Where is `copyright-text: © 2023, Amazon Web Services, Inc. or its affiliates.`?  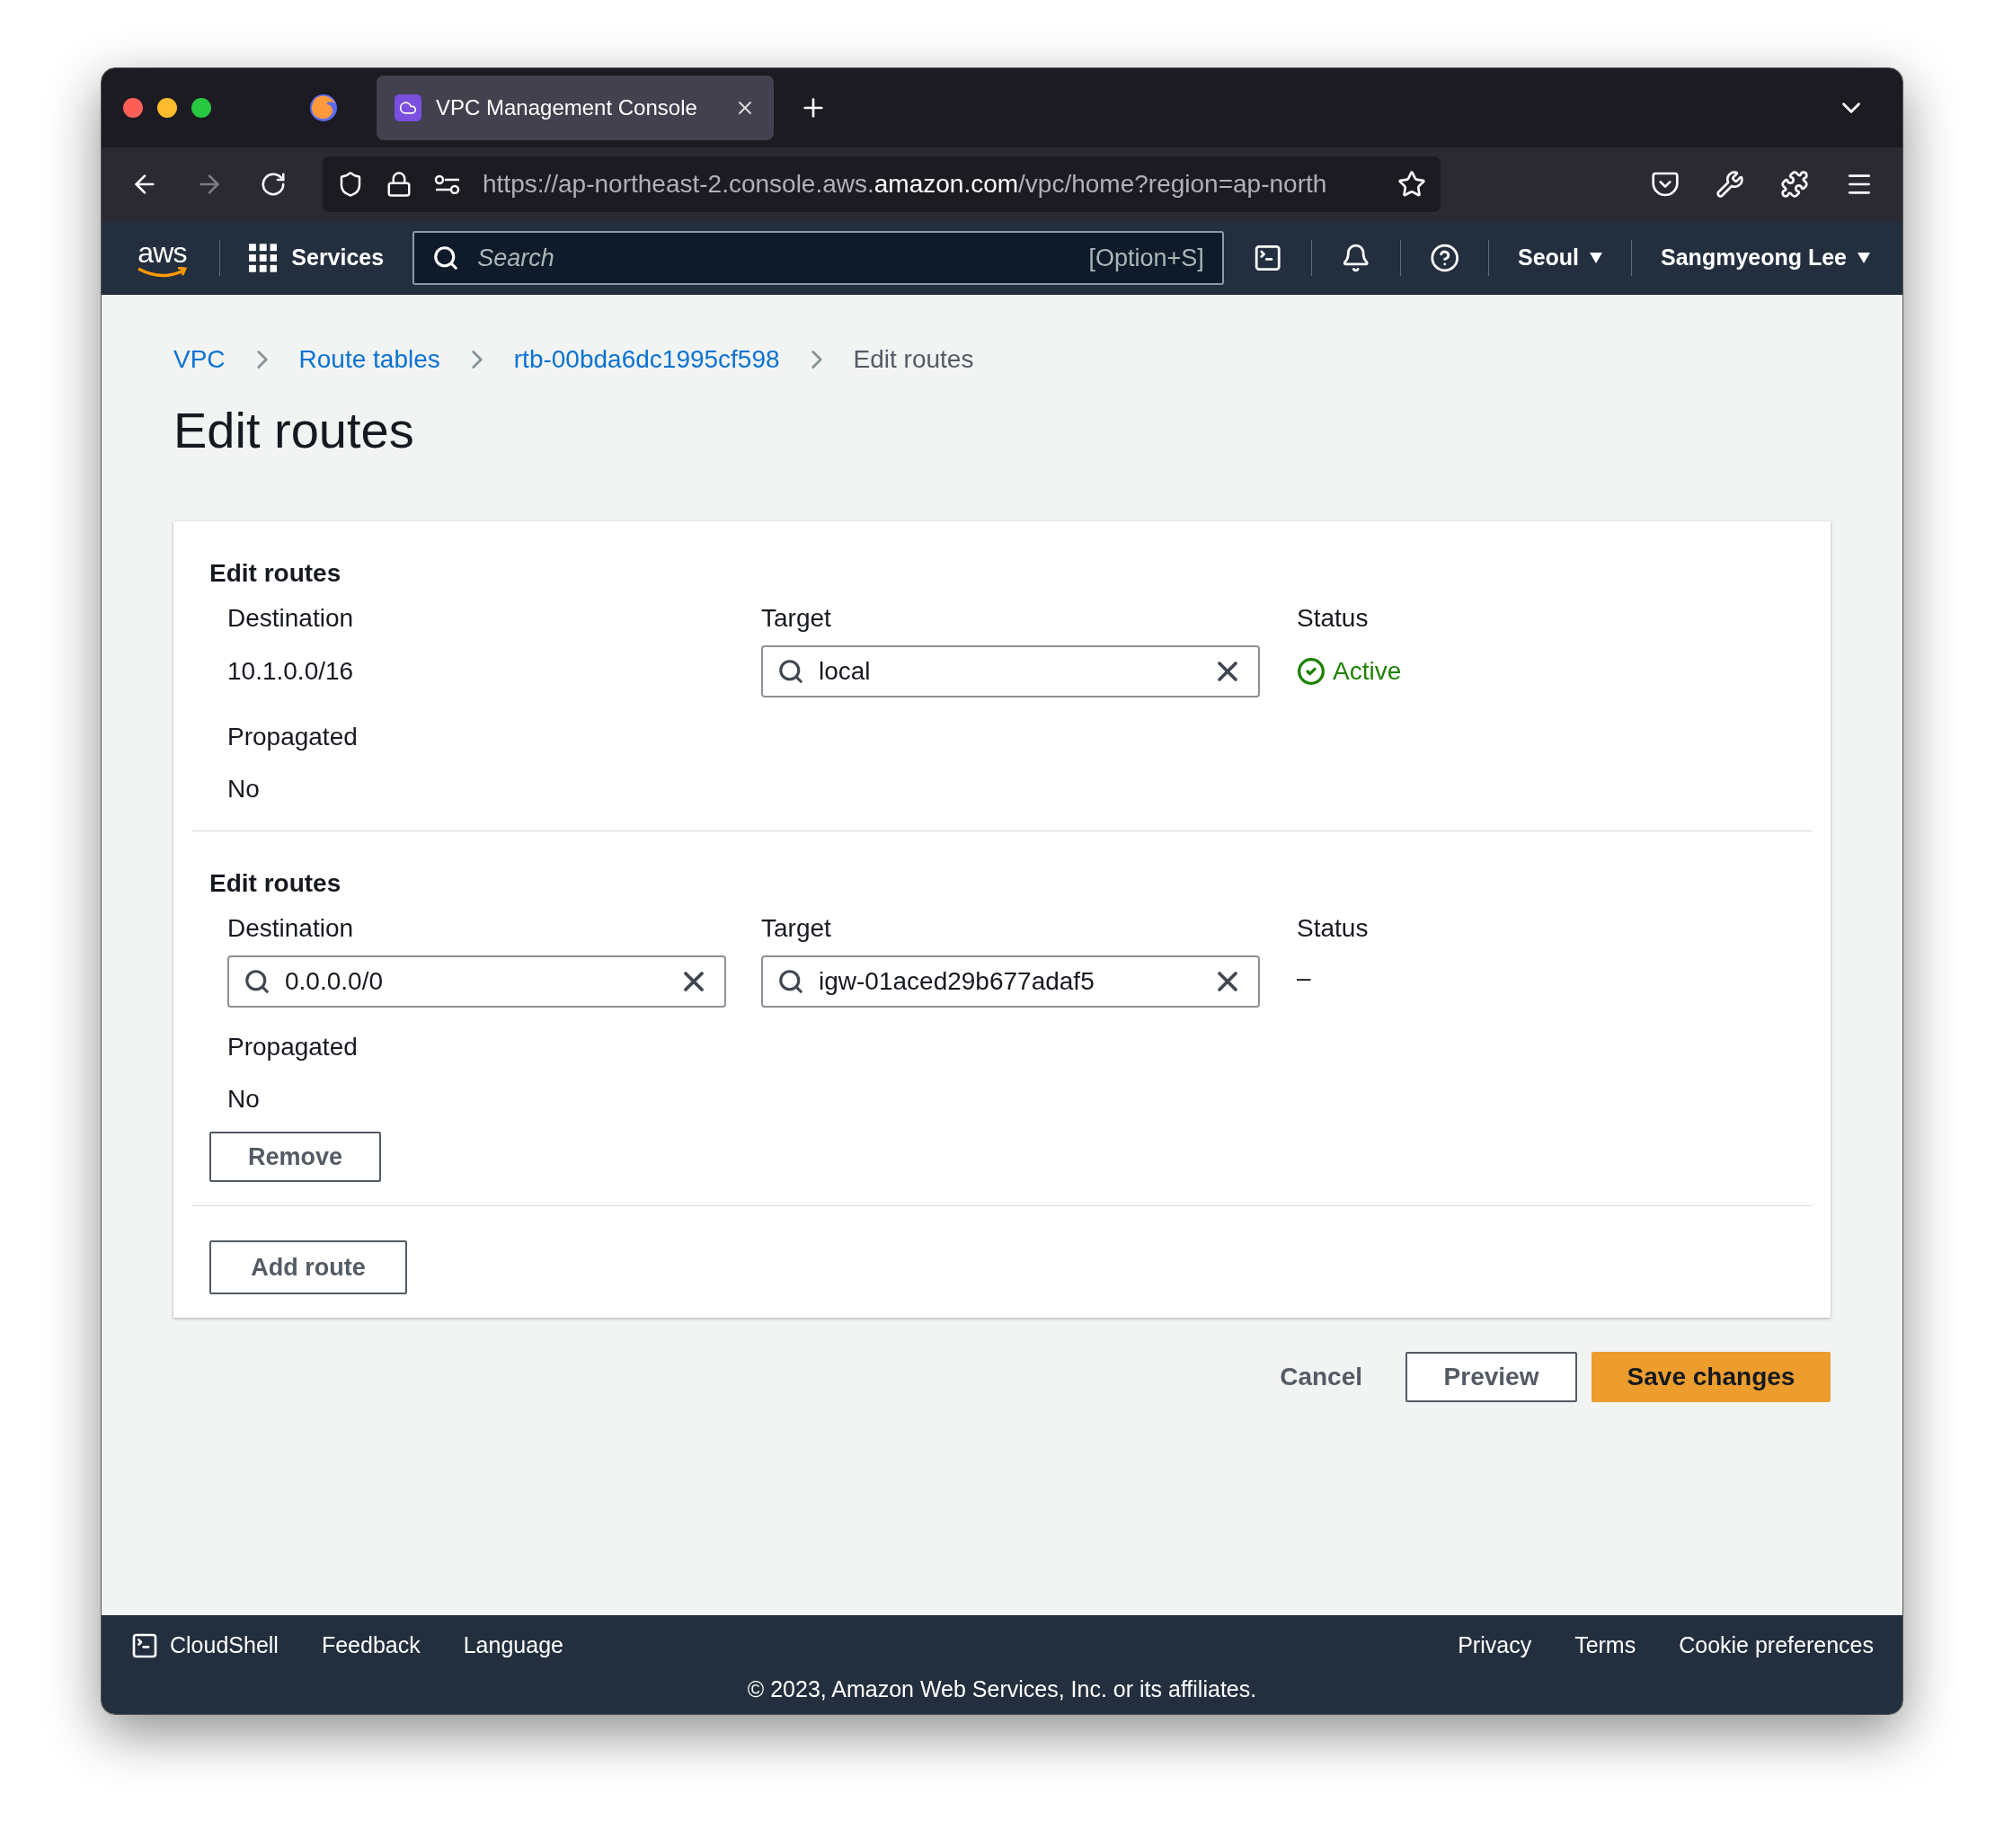 copyright-text: © 2023, Amazon Web Services, Inc. or its affiliates. is located at coordinates (1002, 1689).